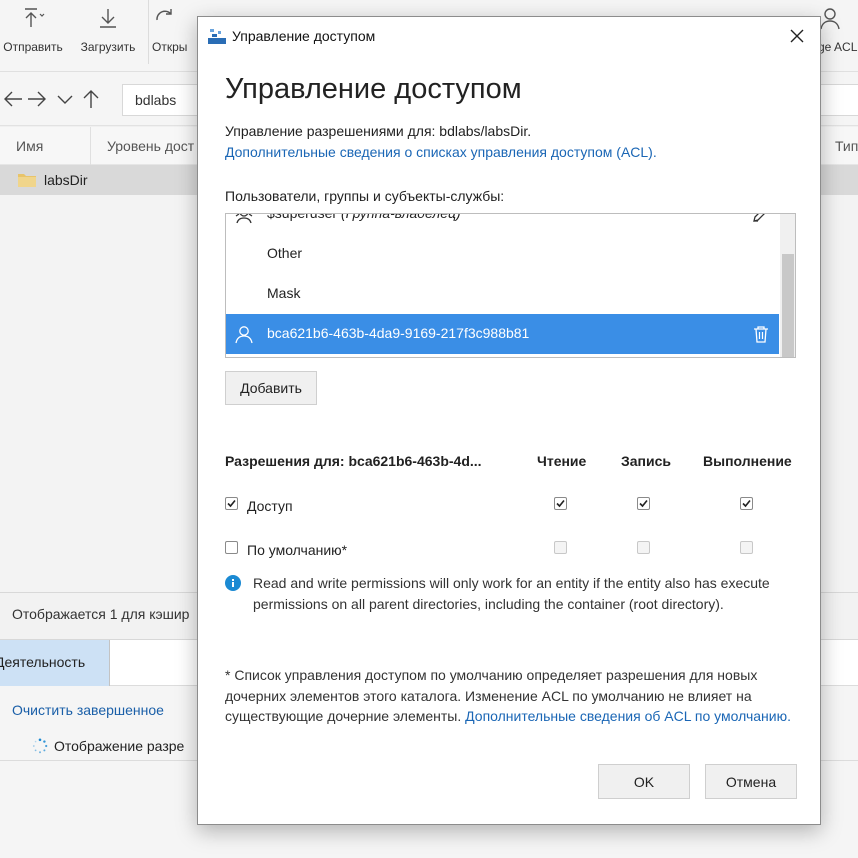  What do you see at coordinates (751, 781) in the screenshot?
I see `cancel-button: Отмена` at bounding box center [751, 781].